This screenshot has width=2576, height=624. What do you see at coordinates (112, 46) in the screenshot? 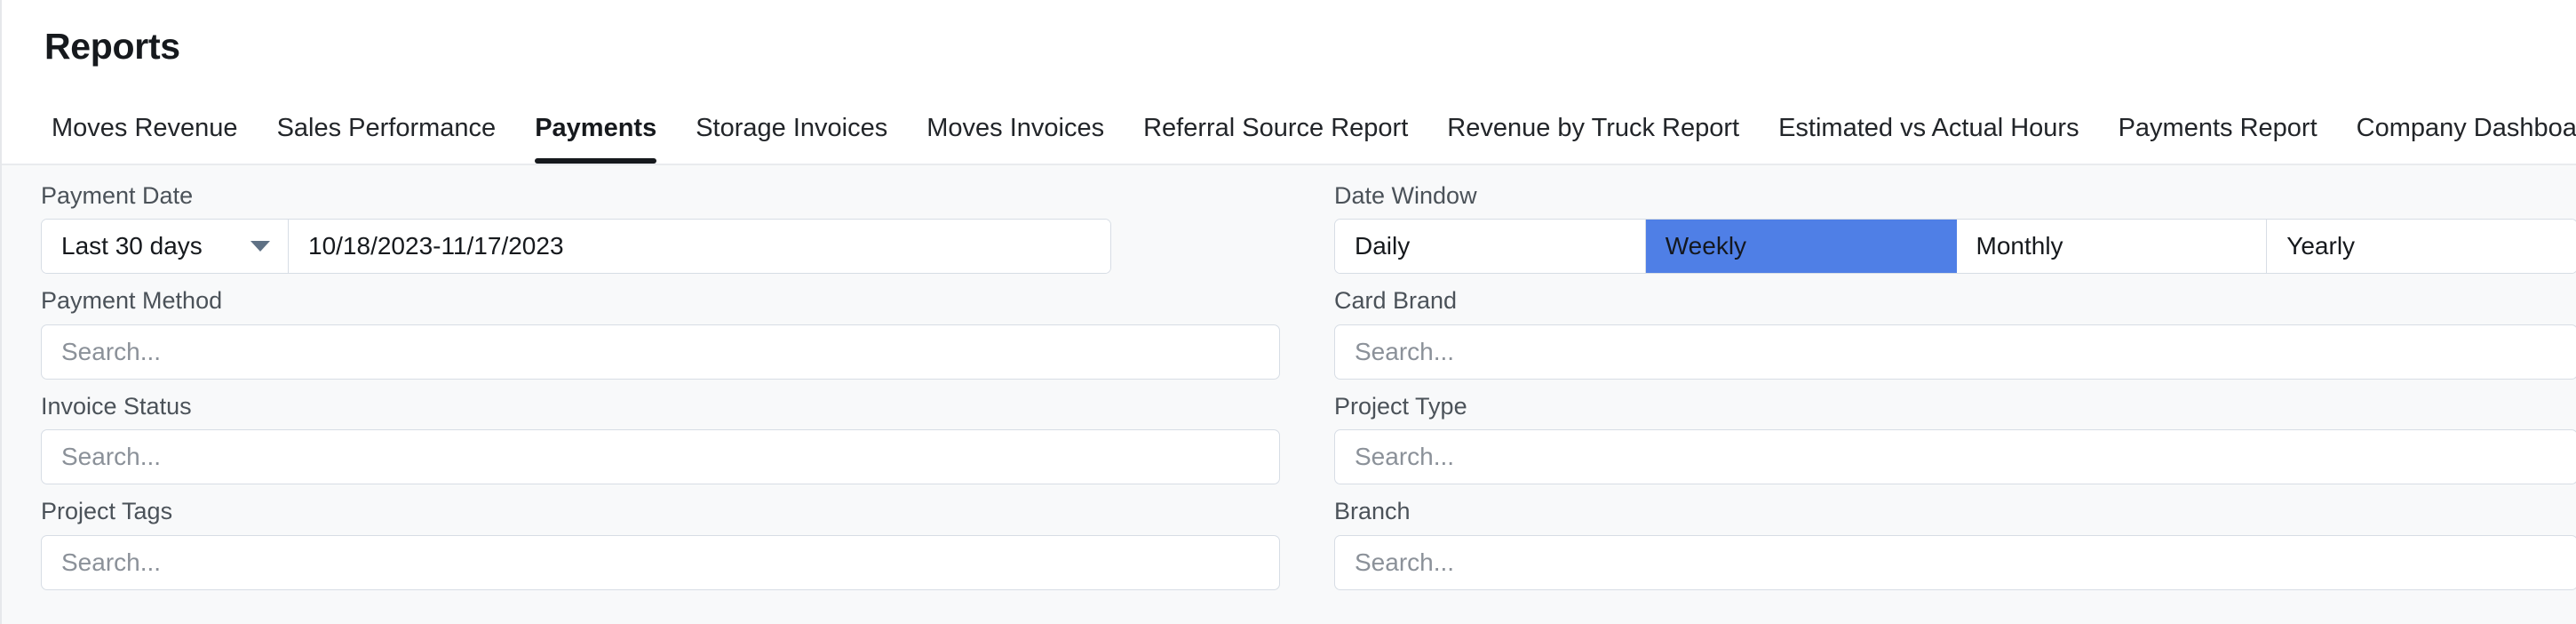
I see `page-title: Reports` at bounding box center [112, 46].